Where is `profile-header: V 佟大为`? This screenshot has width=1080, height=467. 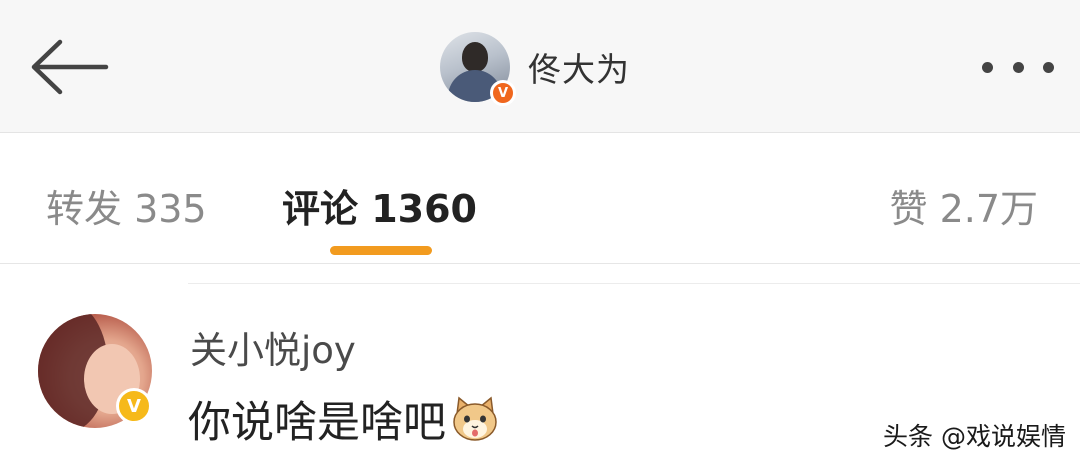
profile-header: V 佟大为 is located at coordinates (535, 68).